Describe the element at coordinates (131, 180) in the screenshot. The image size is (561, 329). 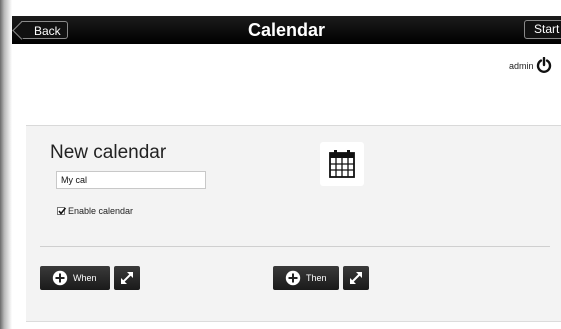
I see `calendar-name-input` at that location.